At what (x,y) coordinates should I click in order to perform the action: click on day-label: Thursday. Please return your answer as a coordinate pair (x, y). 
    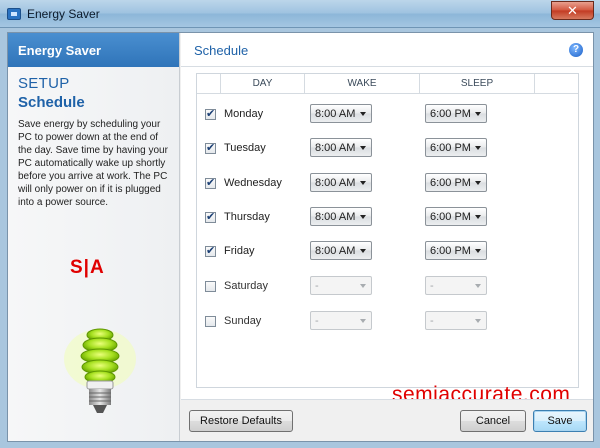
    Looking at the image, I should click on (247, 217).